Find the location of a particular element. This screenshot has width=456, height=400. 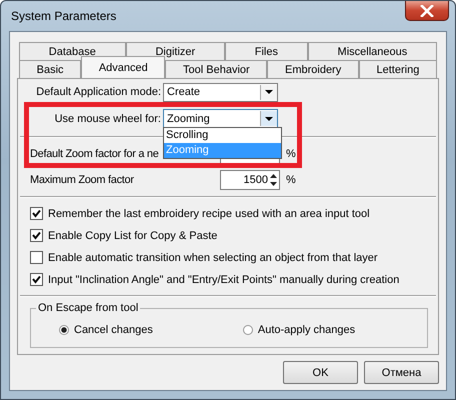

close-button is located at coordinates (427, 11).